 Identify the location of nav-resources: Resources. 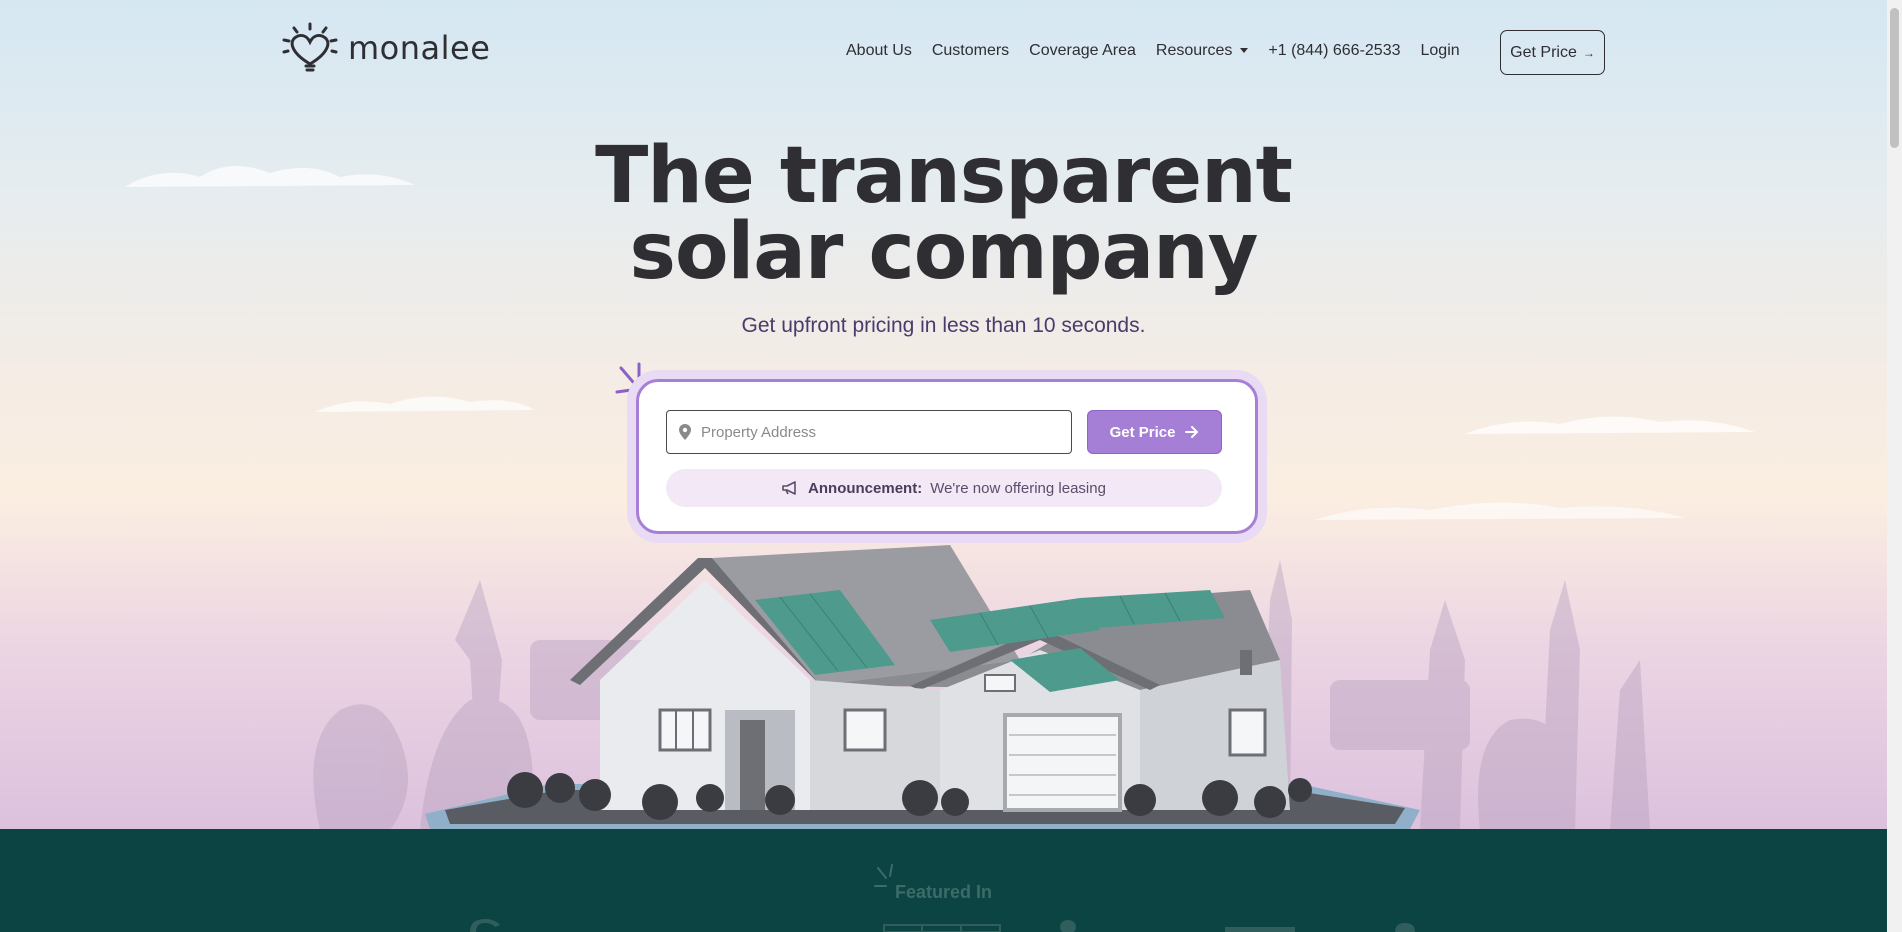
(1202, 51).